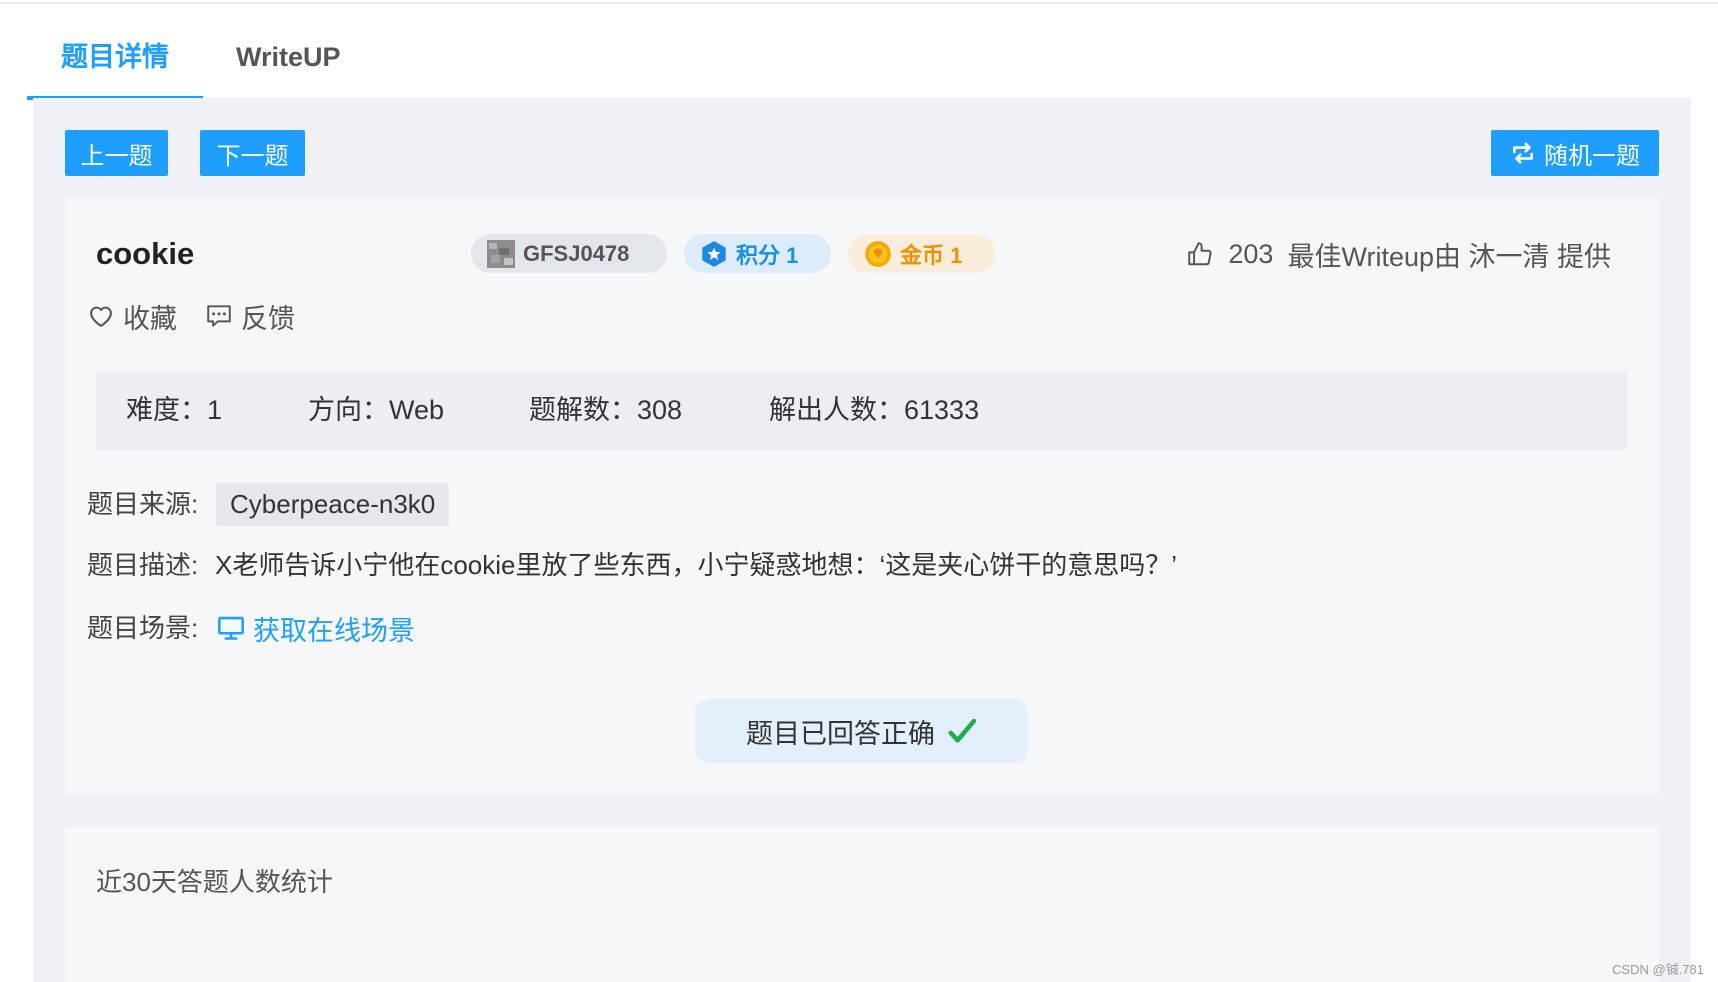 The height and width of the screenshot is (982, 1718). I want to click on next-challenge-button: 下一题, so click(252, 153).